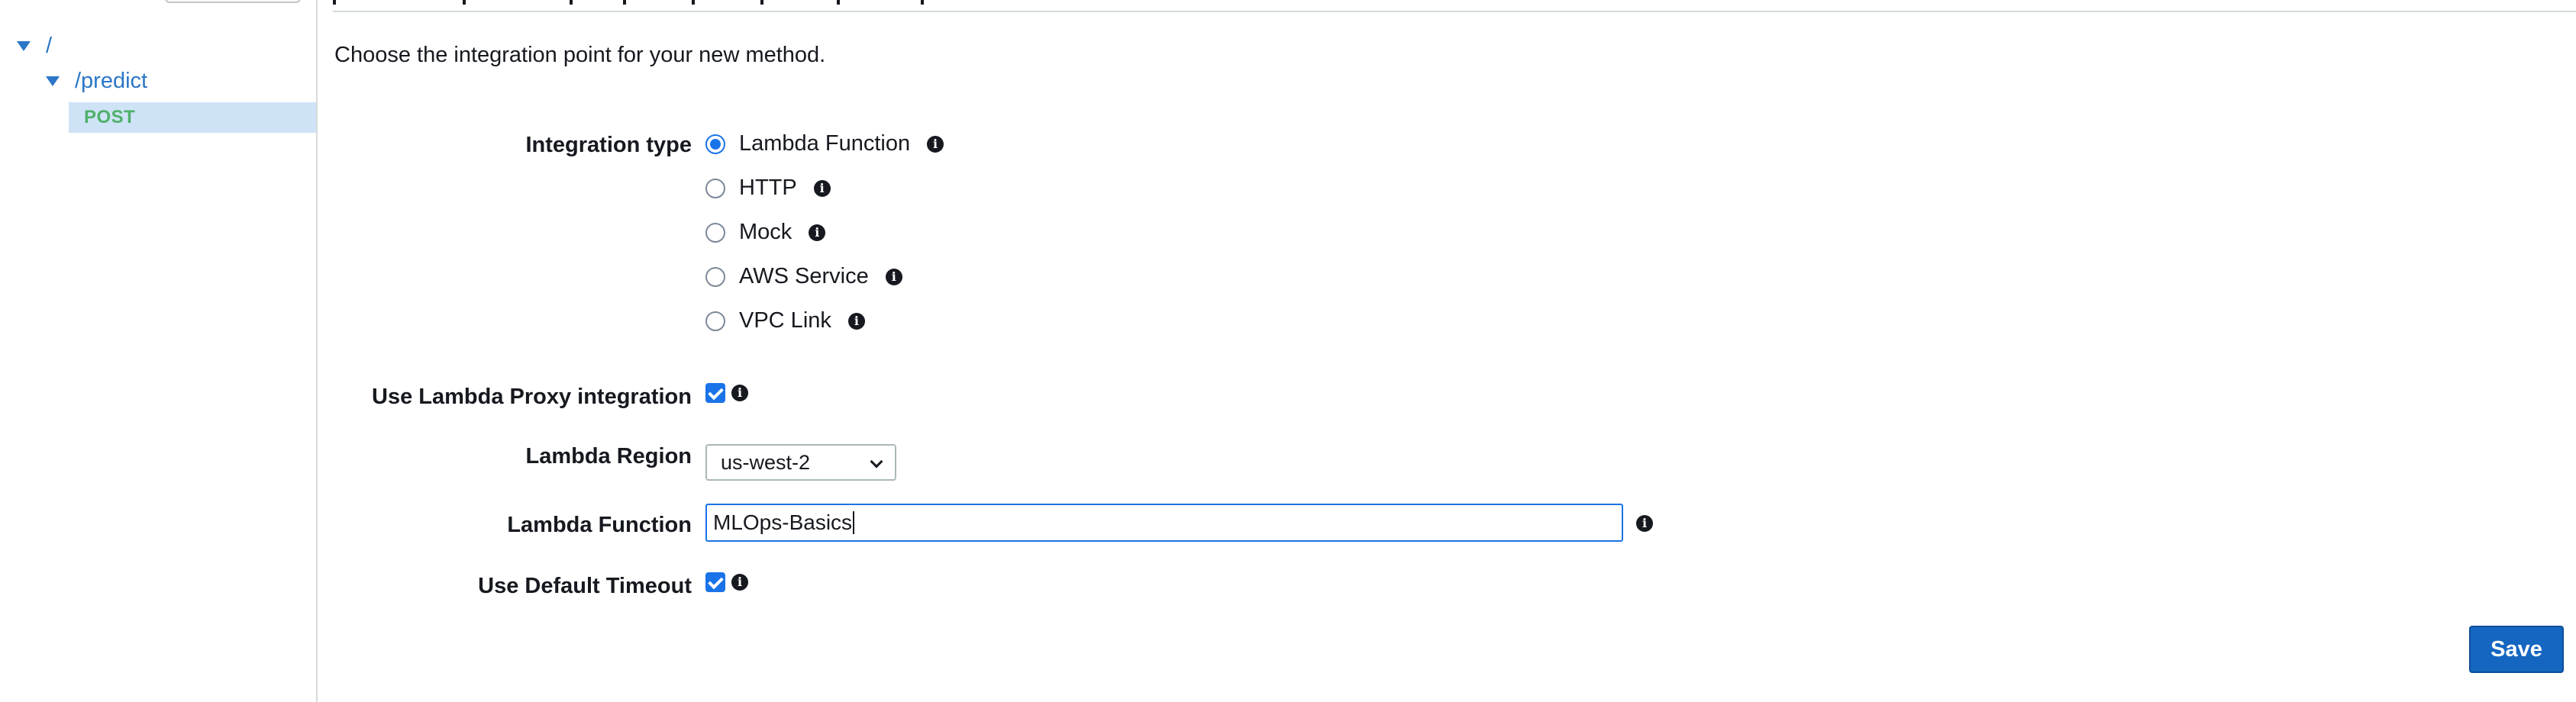  What do you see at coordinates (715, 582) in the screenshot?
I see `default-timeout-checkbox` at bounding box center [715, 582].